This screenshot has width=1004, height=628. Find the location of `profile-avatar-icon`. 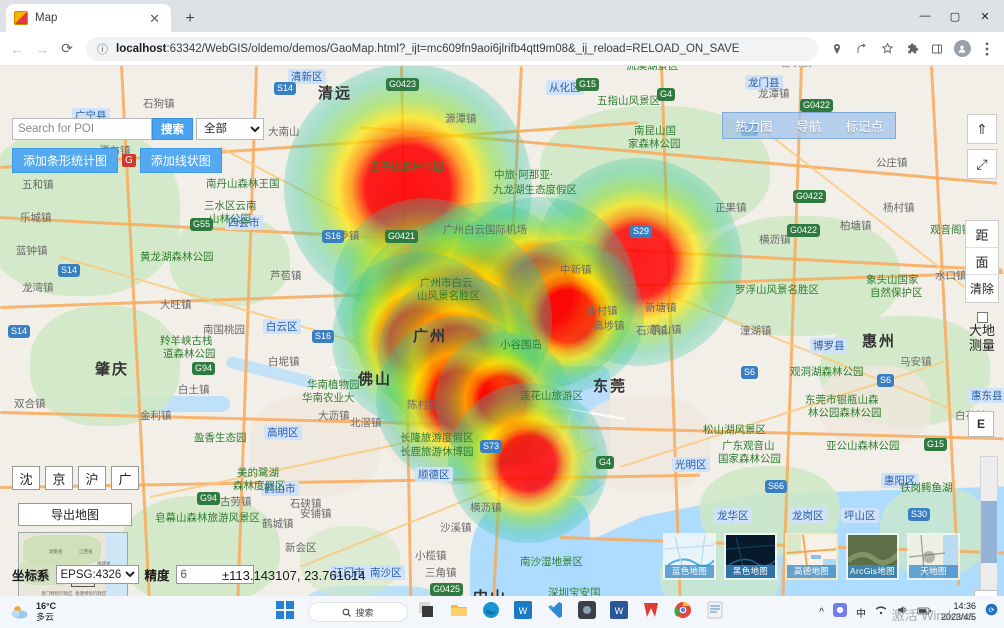

profile-avatar-icon is located at coordinates (962, 49).